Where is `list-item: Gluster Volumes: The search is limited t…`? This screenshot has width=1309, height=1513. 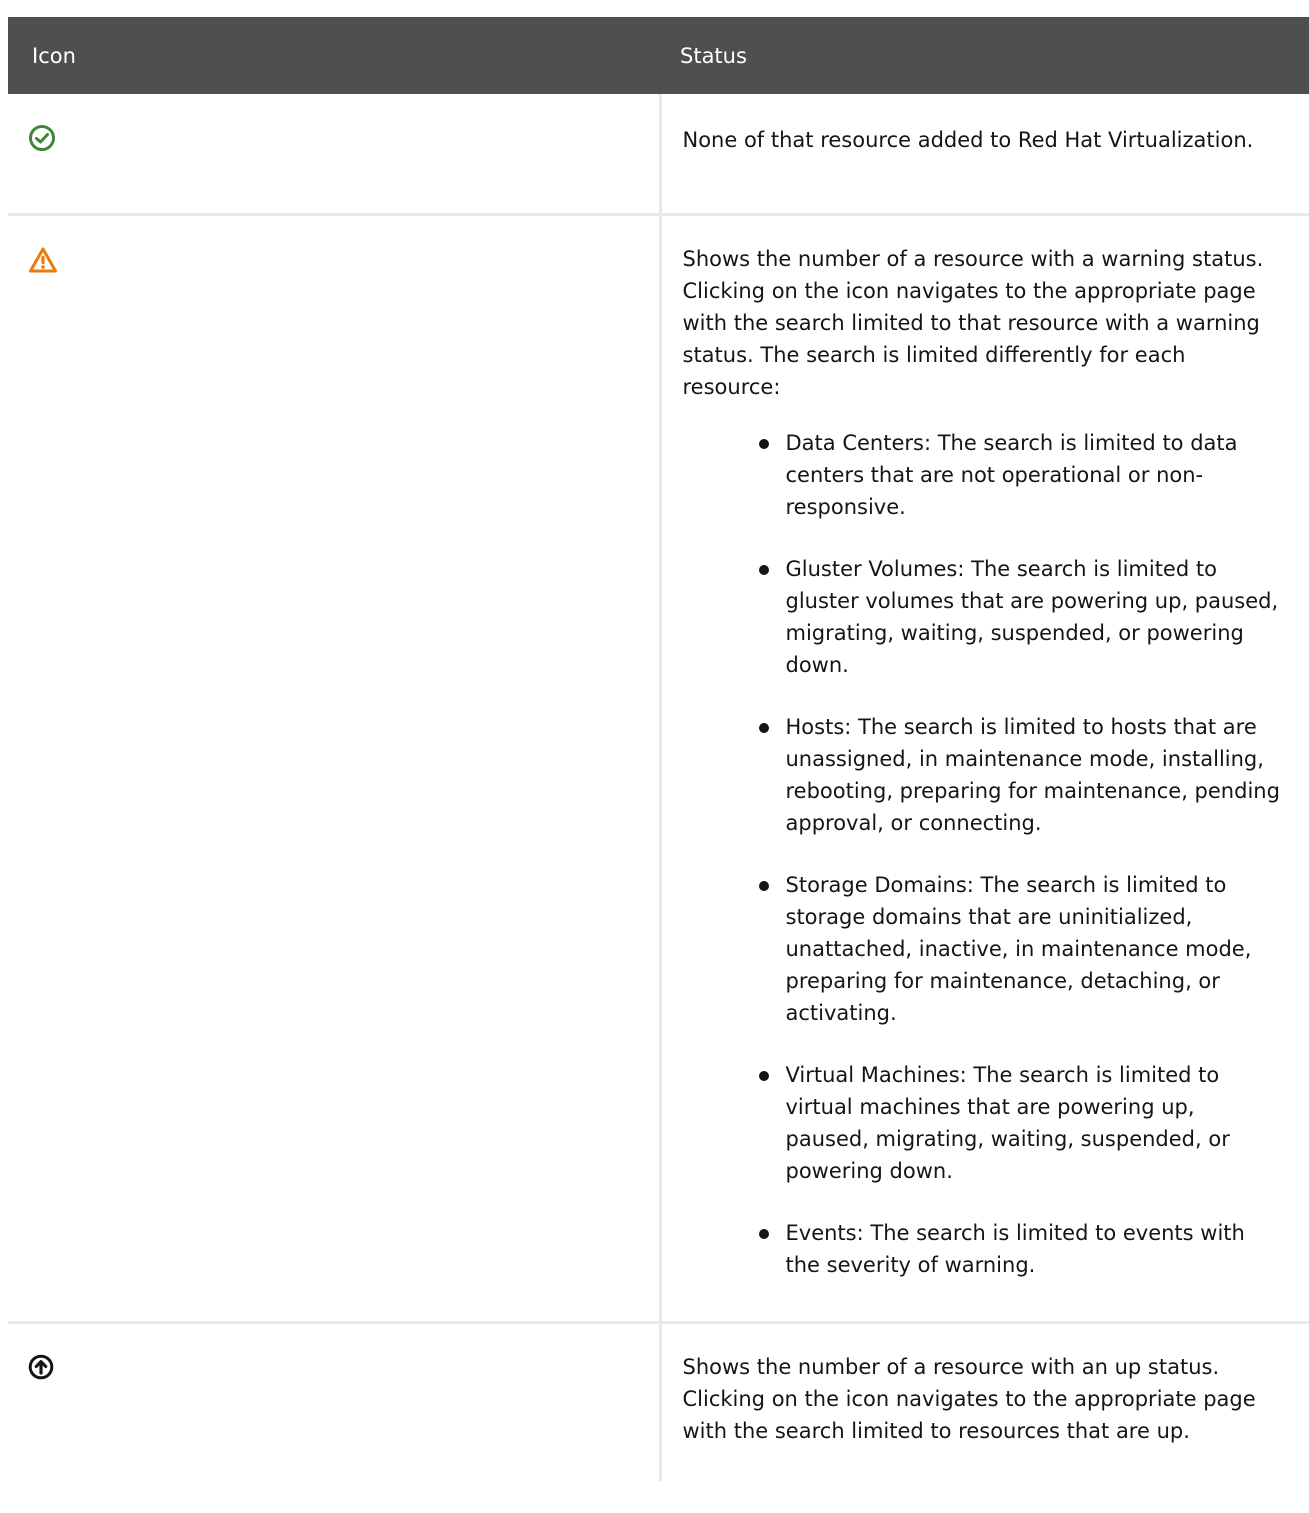 list-item: Gluster Volumes: The search is limited t… is located at coordinates (1021, 617).